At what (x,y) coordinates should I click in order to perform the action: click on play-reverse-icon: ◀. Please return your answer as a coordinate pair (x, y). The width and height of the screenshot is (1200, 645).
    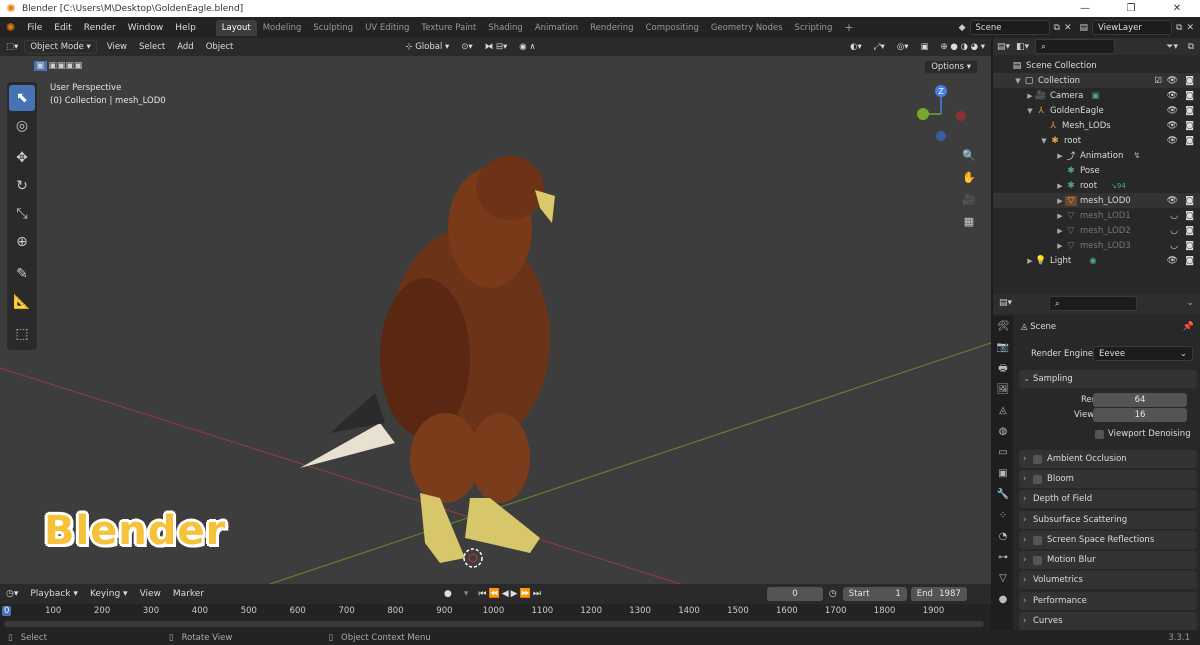
    Looking at the image, I should click on (506, 594).